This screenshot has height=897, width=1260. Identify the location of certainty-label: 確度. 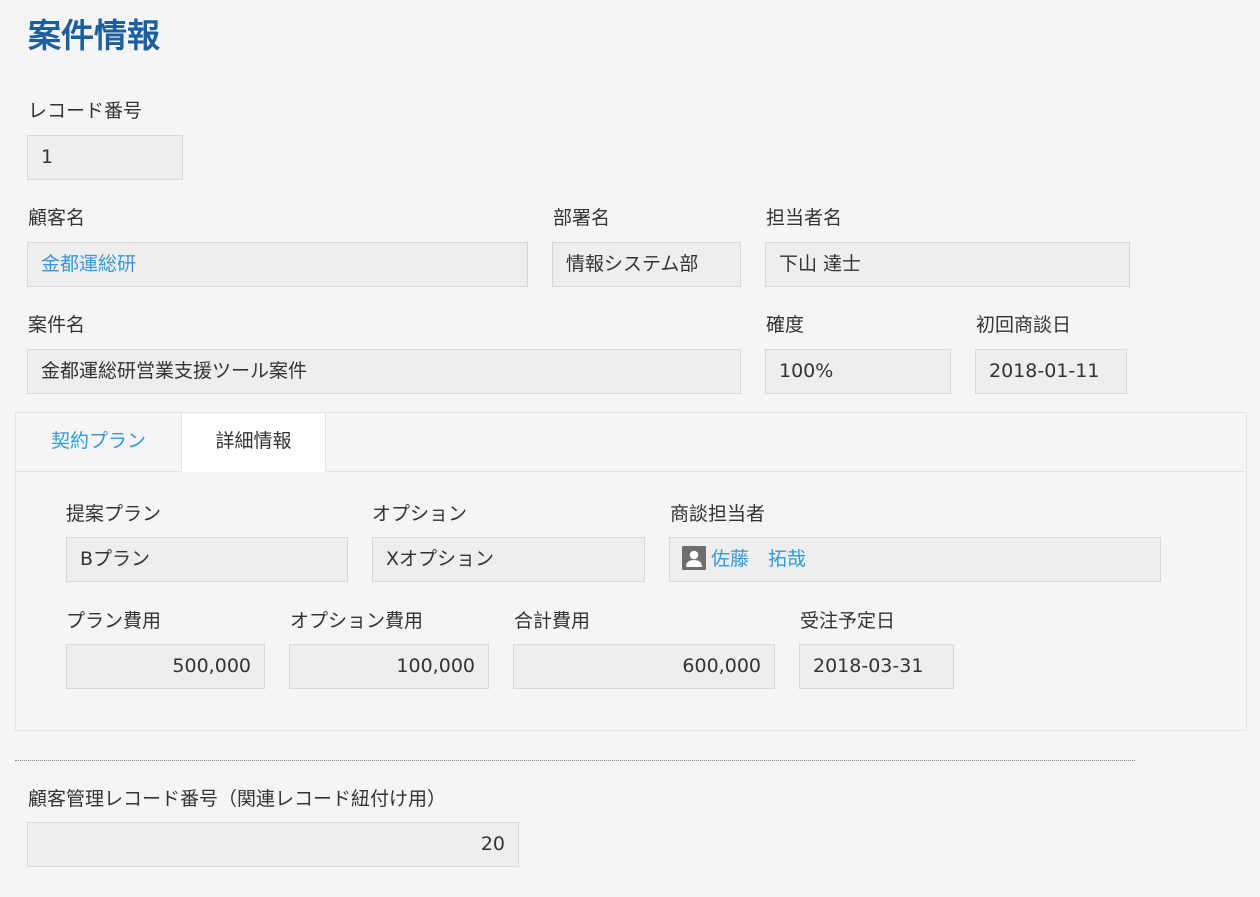
(785, 325).